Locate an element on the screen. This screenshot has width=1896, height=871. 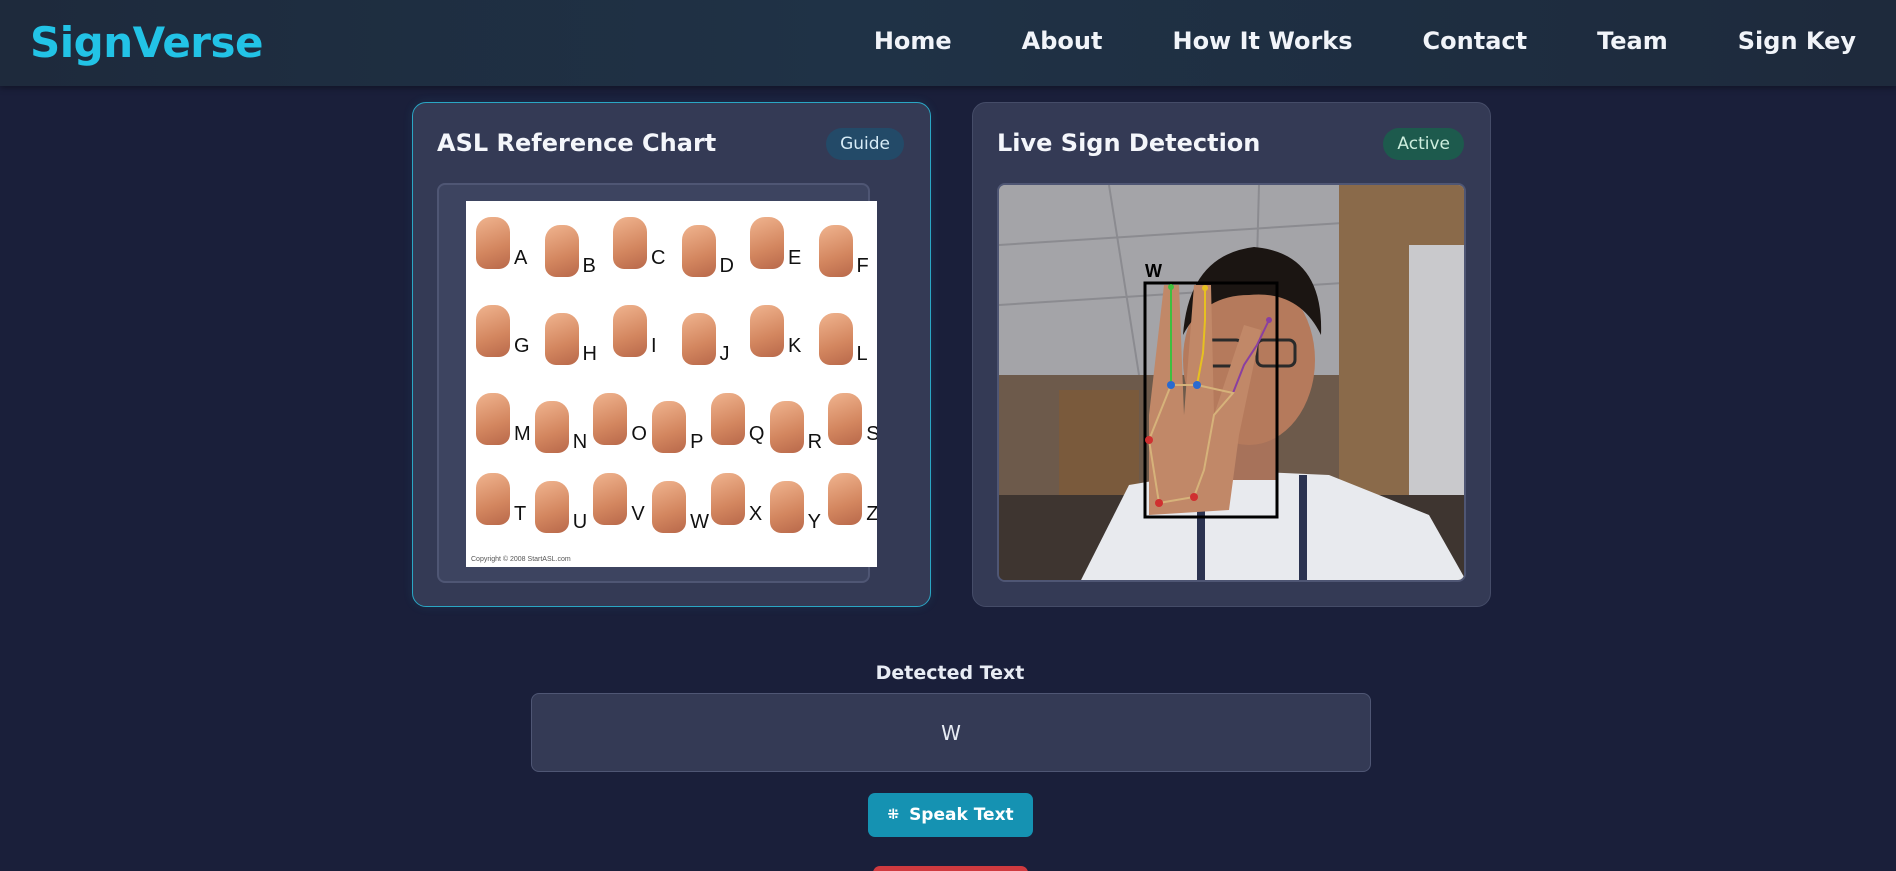
asl-letter: A is located at coordinates (521, 258).